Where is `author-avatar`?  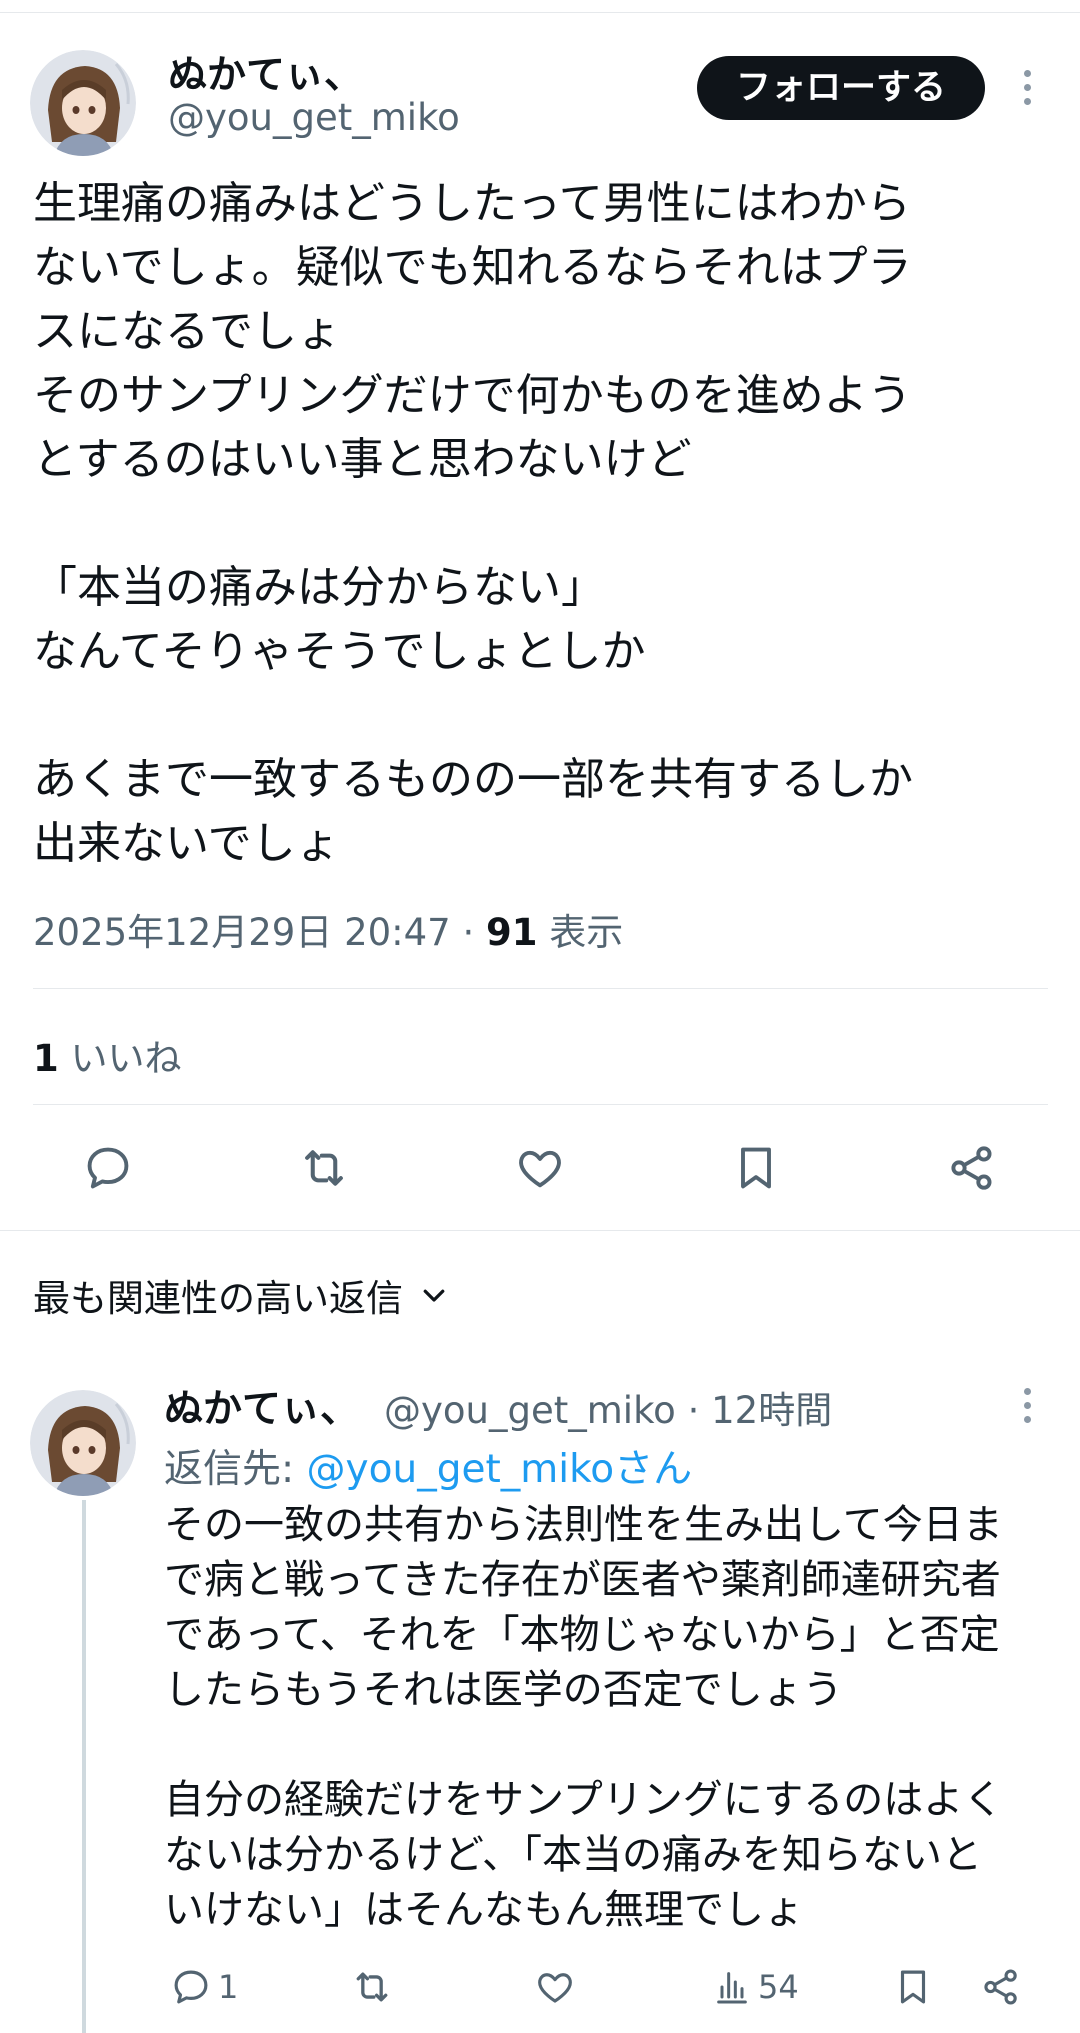
author-avatar is located at coordinates (83, 103).